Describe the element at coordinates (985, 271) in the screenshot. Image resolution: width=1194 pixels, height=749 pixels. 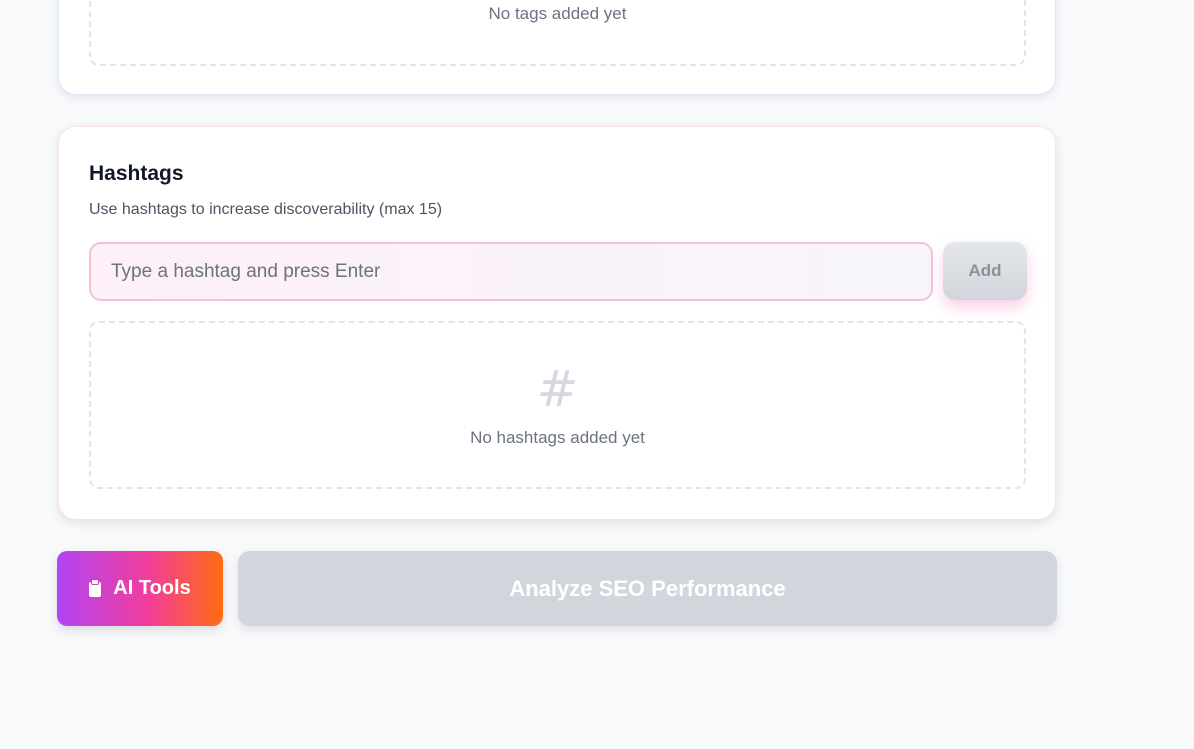
I see `add-hashtag-button: Add` at that location.